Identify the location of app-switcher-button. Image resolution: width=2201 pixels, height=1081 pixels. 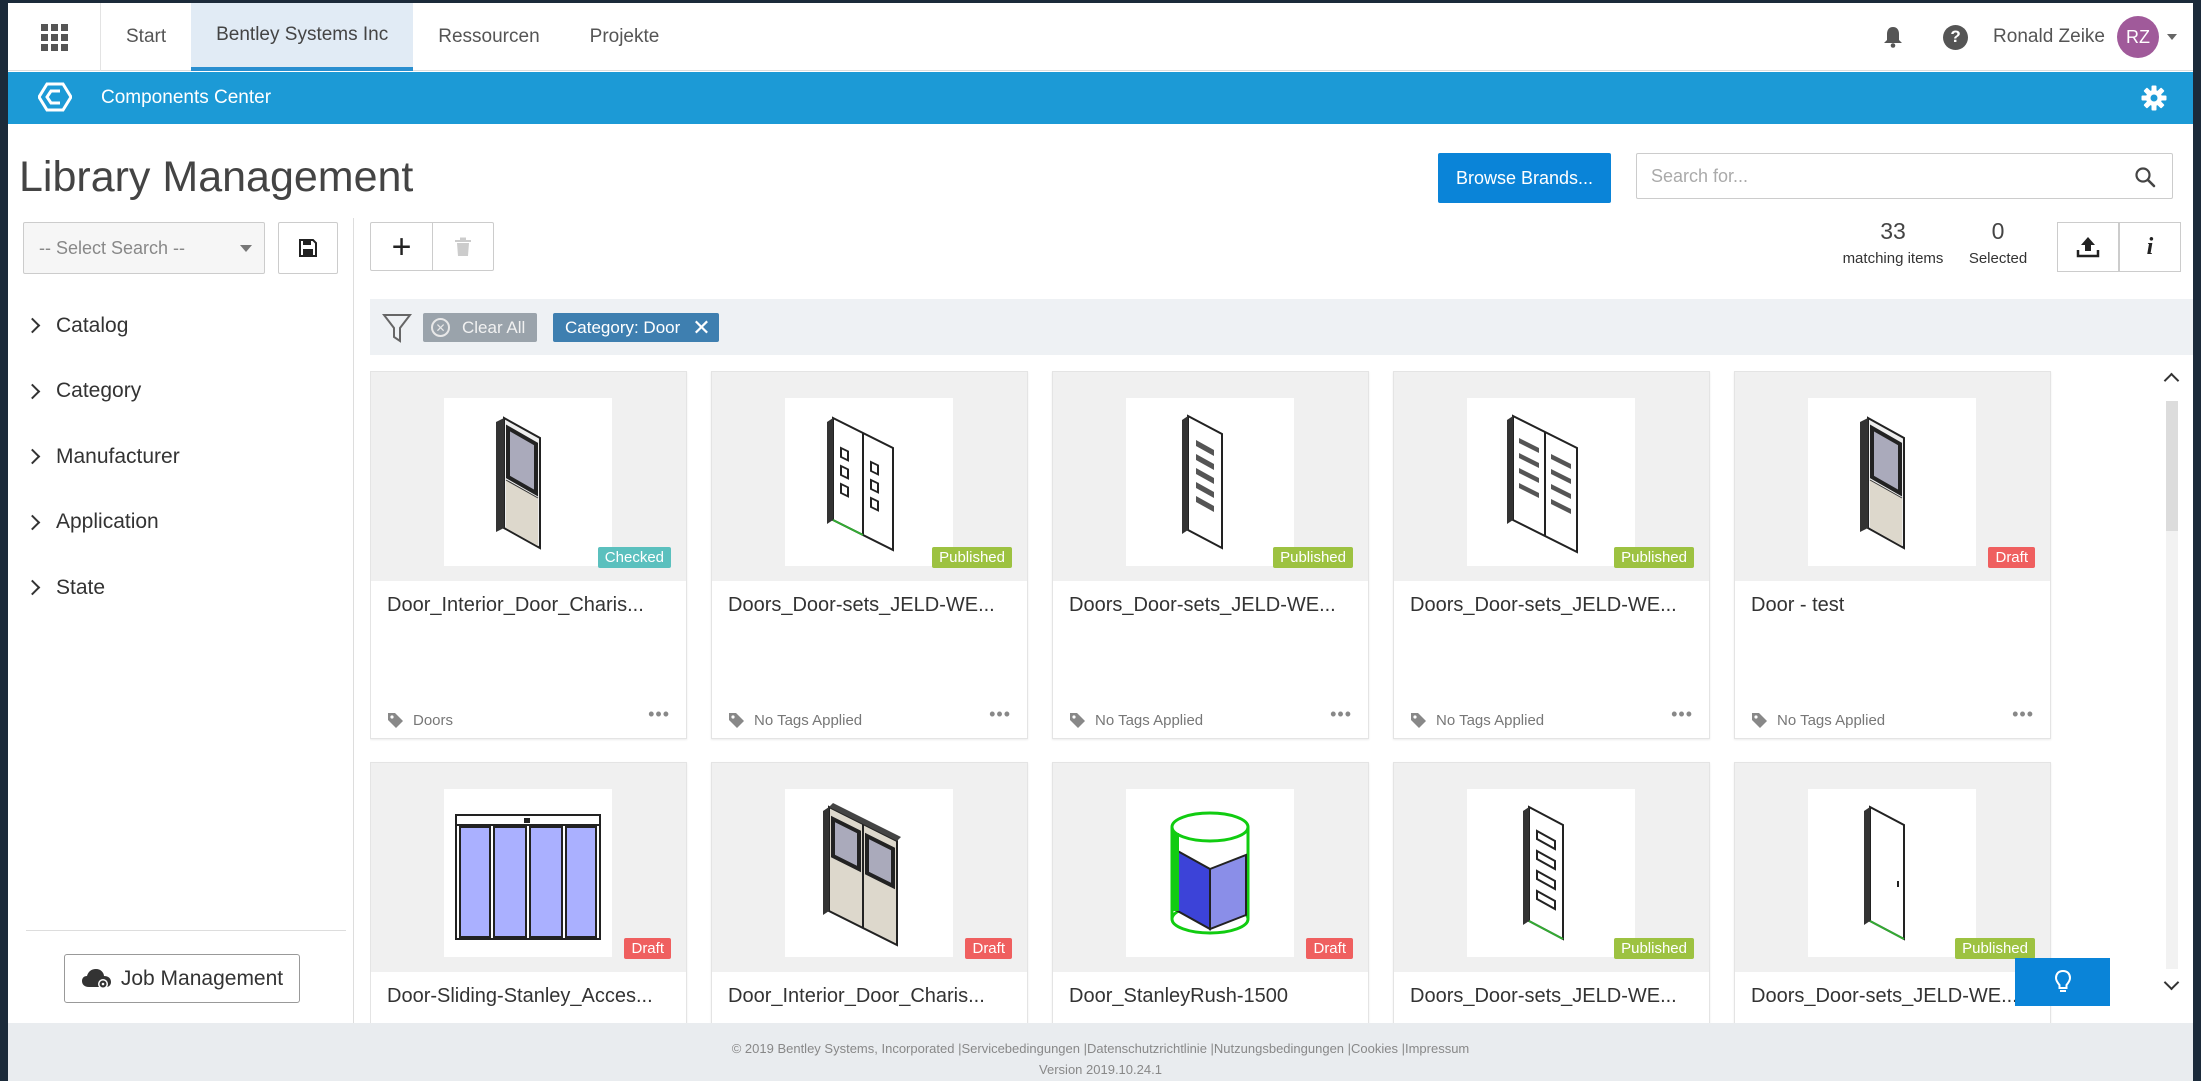
(54, 37).